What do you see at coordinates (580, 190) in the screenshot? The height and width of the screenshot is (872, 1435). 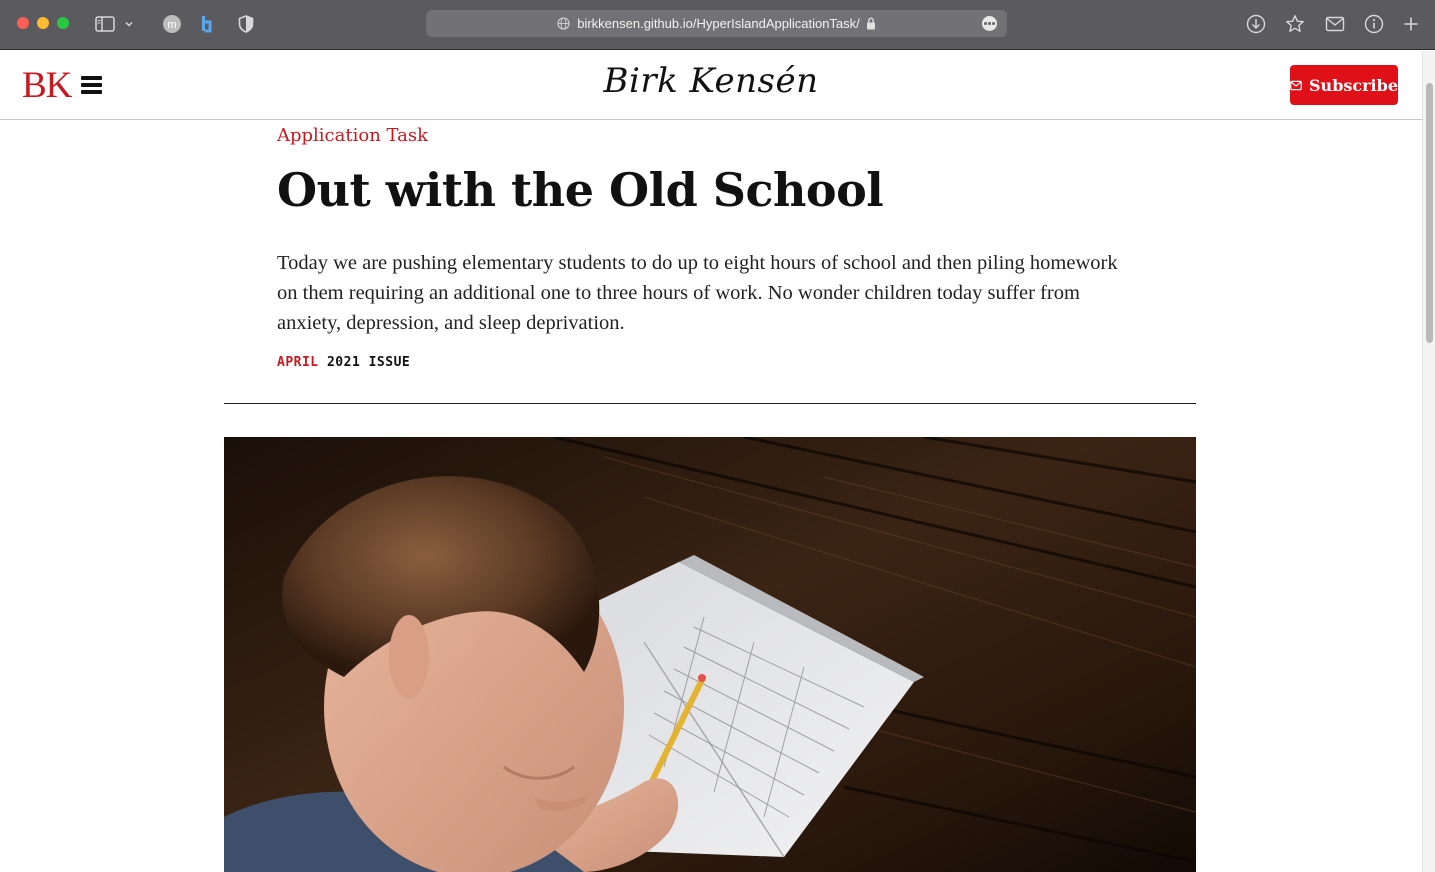 I see `article-headline: Out with the Old School` at bounding box center [580, 190].